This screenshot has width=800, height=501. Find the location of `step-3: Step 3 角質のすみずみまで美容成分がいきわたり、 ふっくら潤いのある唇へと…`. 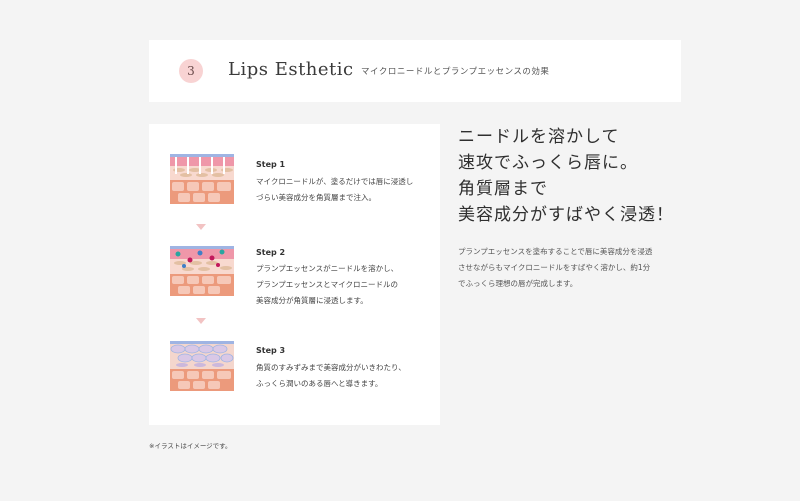

step-3: Step 3 角質のすみずみまで美容成分がいきわたり、 ふっくら潤いのある唇へと… is located at coordinates (294, 373).